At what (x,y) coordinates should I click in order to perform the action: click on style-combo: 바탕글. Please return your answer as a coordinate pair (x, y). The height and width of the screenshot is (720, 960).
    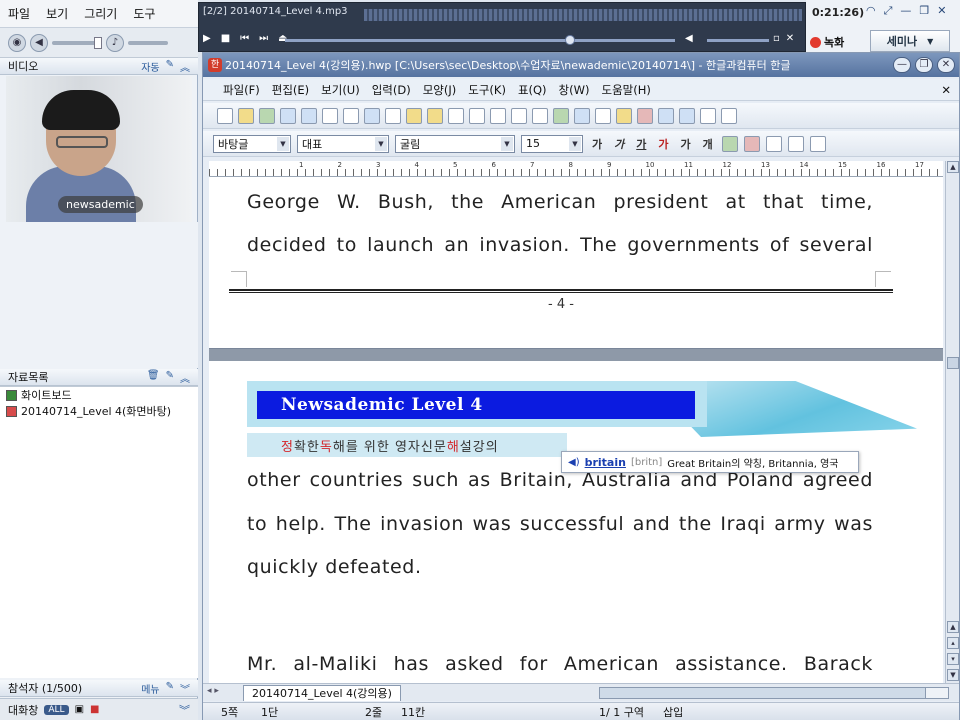
    Looking at the image, I should click on (252, 143).